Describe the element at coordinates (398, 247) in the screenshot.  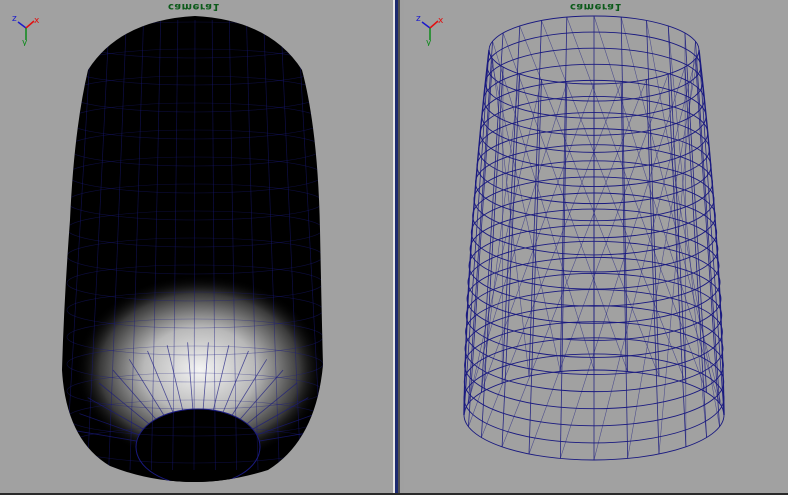
I see `viewport-divider` at that location.